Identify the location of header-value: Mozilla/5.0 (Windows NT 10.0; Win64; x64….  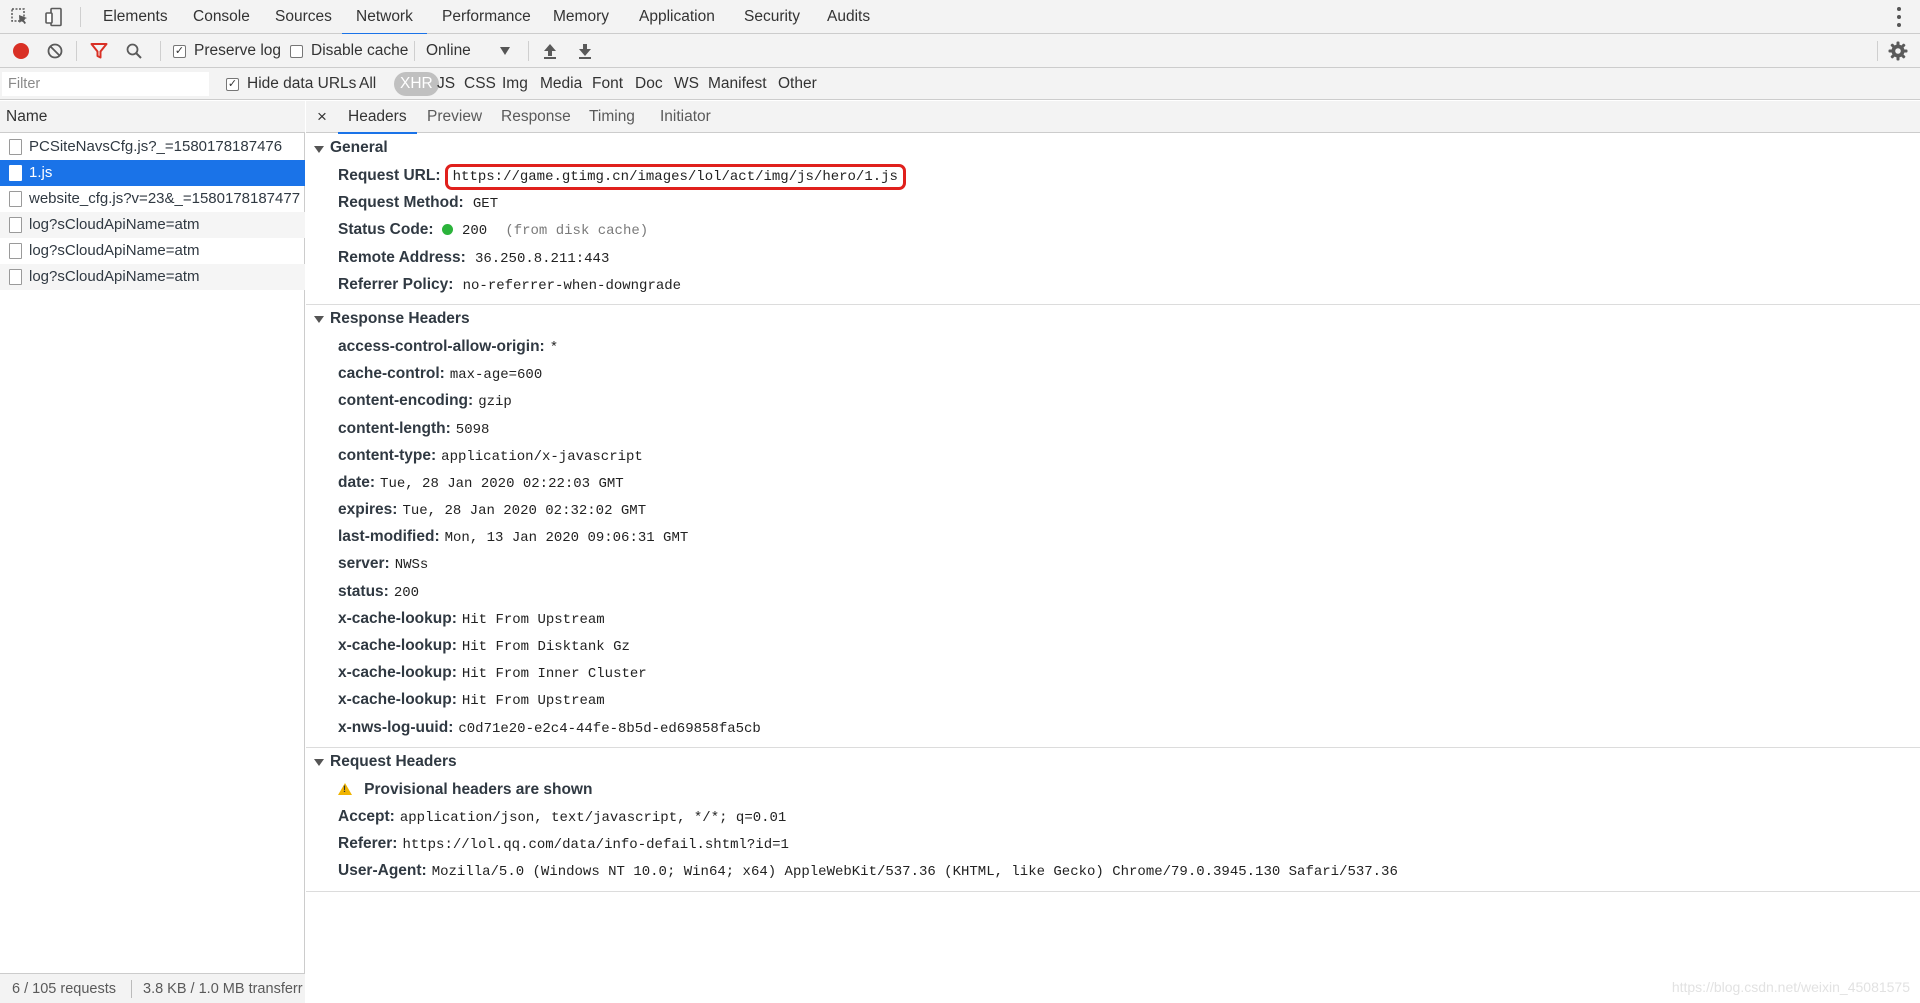
(914, 872).